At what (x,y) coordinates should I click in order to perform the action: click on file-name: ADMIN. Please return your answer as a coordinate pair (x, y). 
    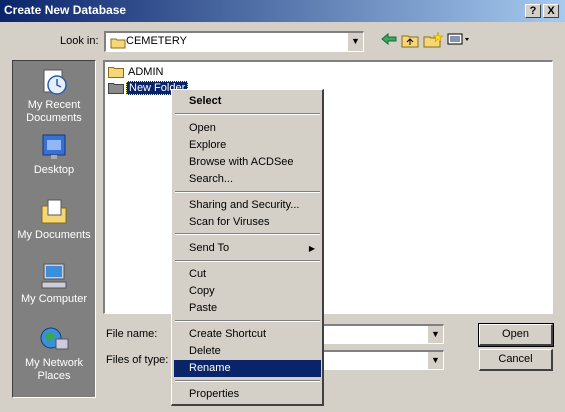
    Looking at the image, I should click on (146, 72).